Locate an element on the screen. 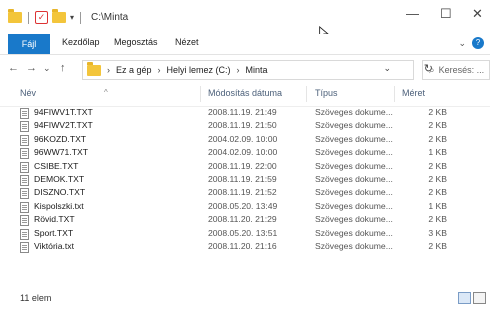  file-size: 3 KB is located at coordinates (437, 232).